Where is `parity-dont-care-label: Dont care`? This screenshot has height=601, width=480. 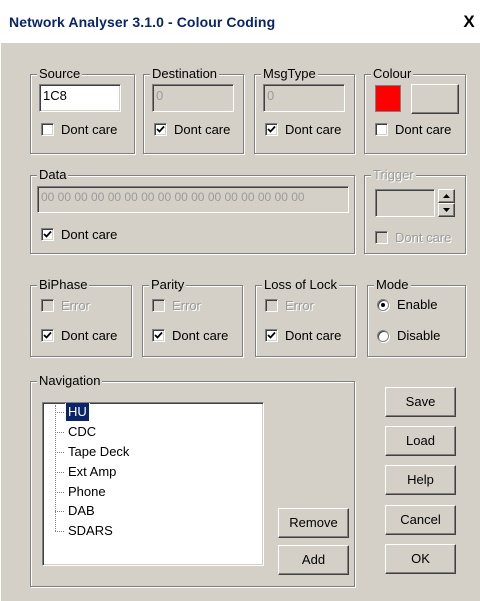
parity-dont-care-label: Dont care is located at coordinates (200, 335).